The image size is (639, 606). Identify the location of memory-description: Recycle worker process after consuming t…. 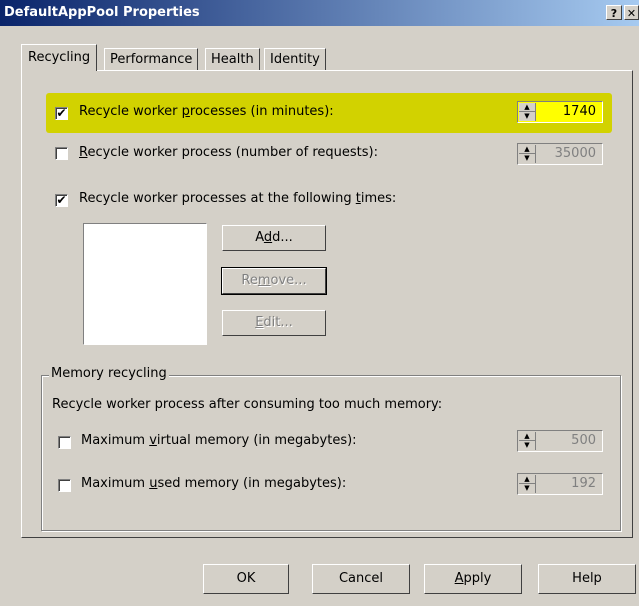
(247, 404).